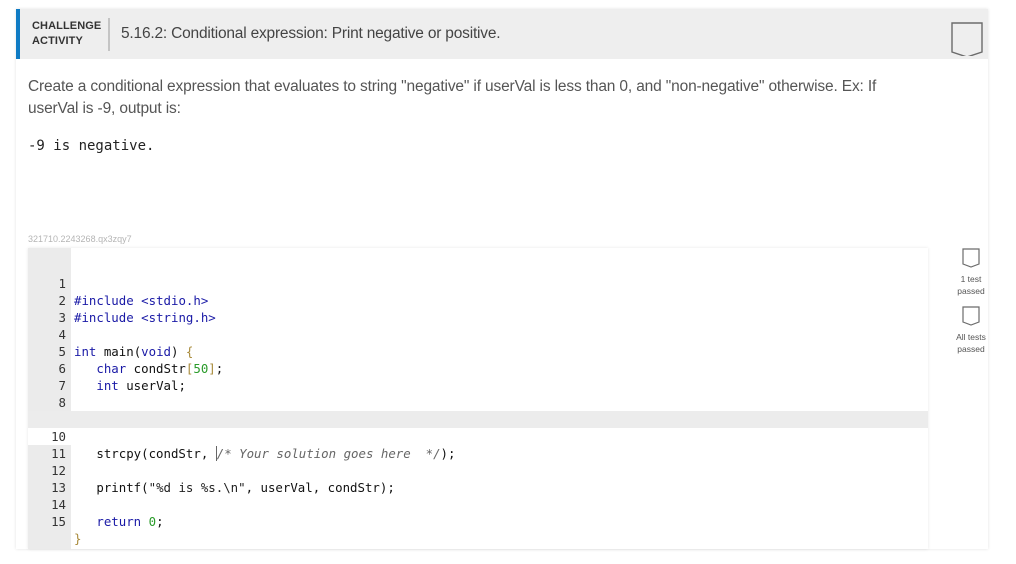 The image size is (1016, 564). What do you see at coordinates (109, 34) in the screenshot?
I see `header-divider` at bounding box center [109, 34].